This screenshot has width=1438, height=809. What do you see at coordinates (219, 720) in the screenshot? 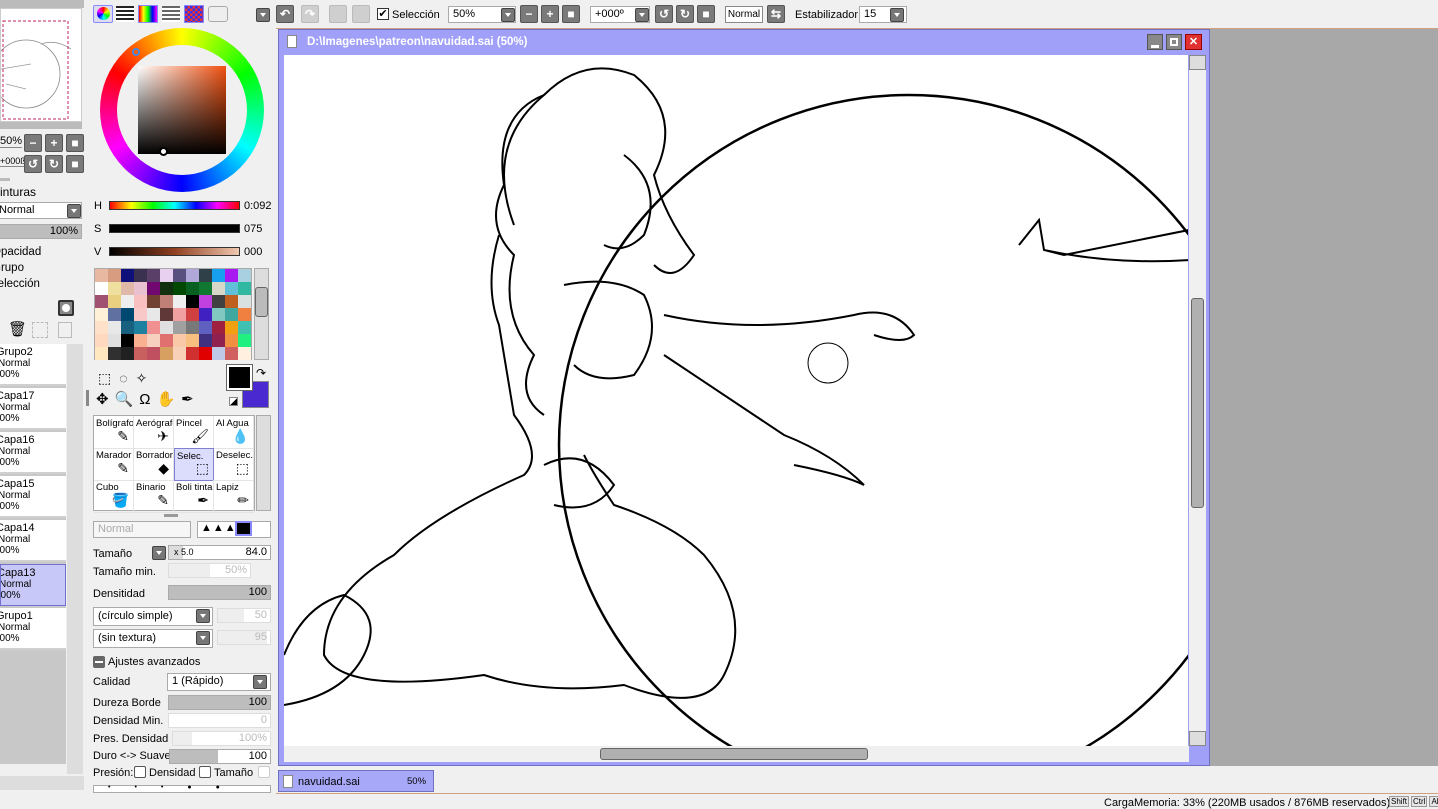
I see `min-density-slider: 0` at bounding box center [219, 720].